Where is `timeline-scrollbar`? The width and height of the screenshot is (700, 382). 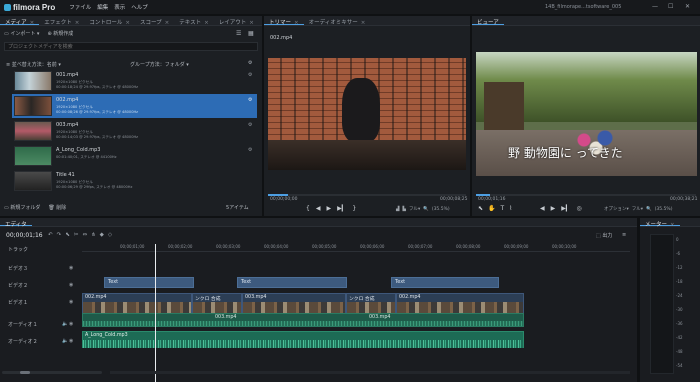 timeline-scrollbar is located at coordinates (370, 372).